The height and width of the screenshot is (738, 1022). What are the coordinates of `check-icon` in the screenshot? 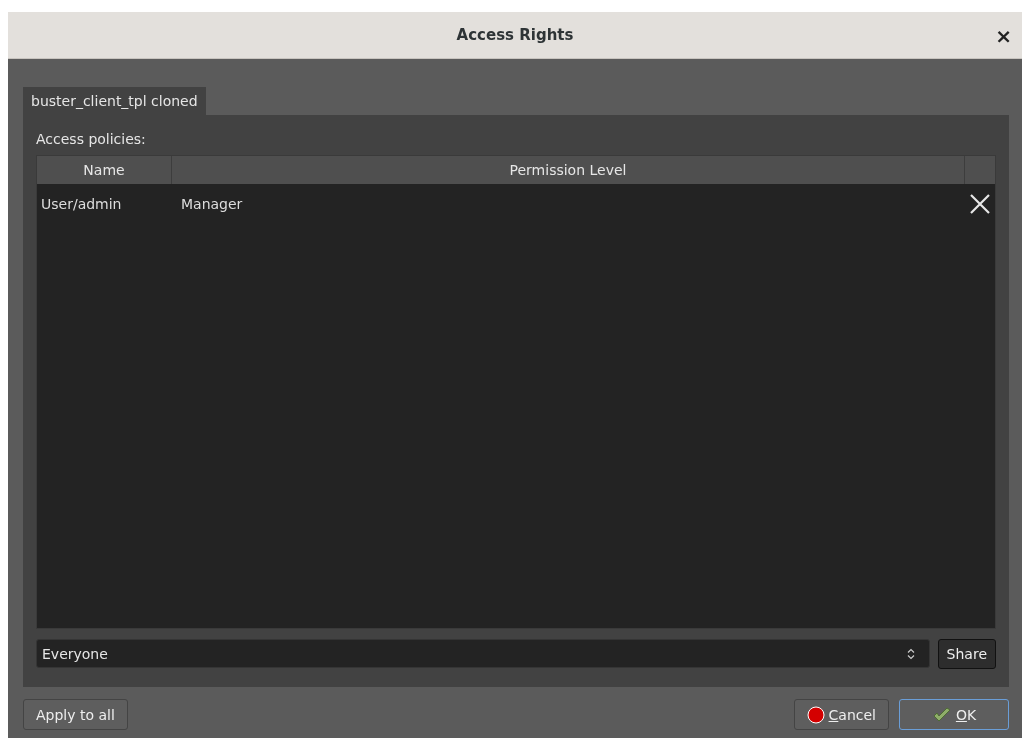 It's located at (941, 714).